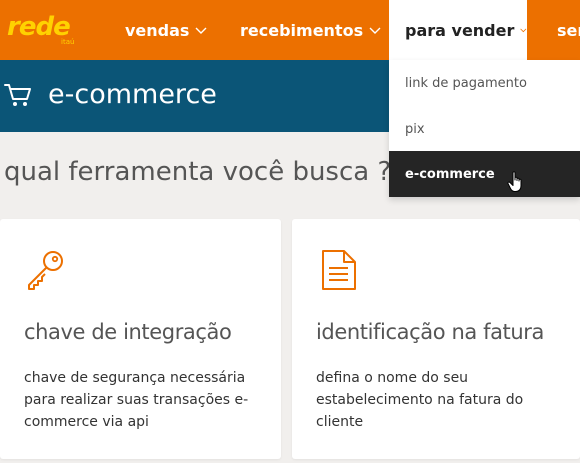  I want to click on nav-item-vendas: vendas, so click(166, 30).